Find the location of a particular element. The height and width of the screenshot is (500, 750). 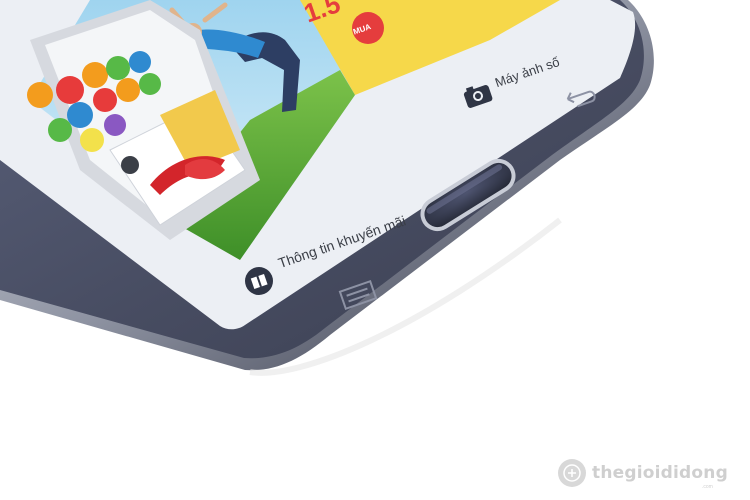

brand-logo-icon is located at coordinates (572, 473).